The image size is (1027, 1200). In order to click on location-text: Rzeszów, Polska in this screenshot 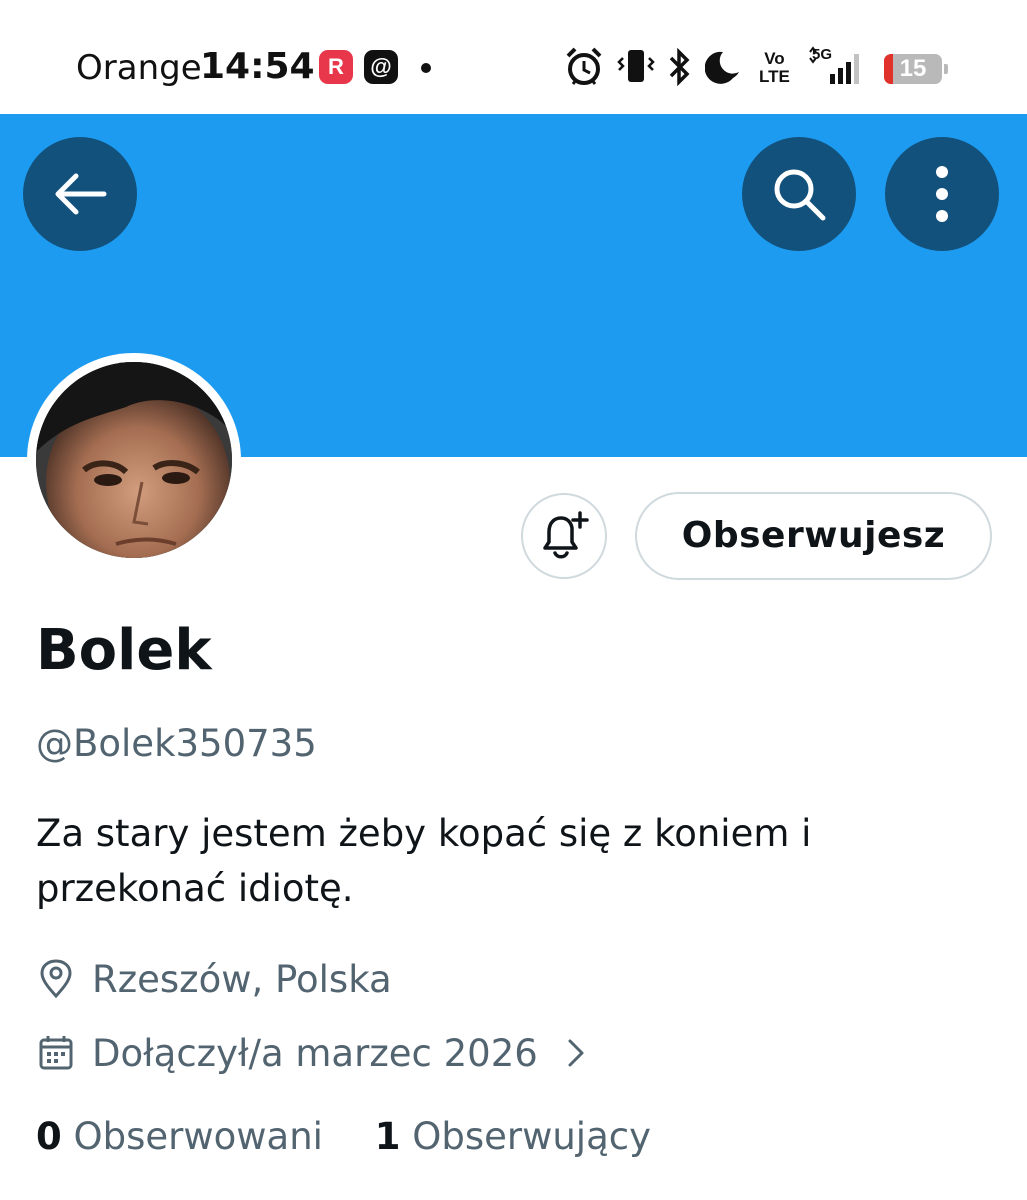, I will do `click(242, 979)`.